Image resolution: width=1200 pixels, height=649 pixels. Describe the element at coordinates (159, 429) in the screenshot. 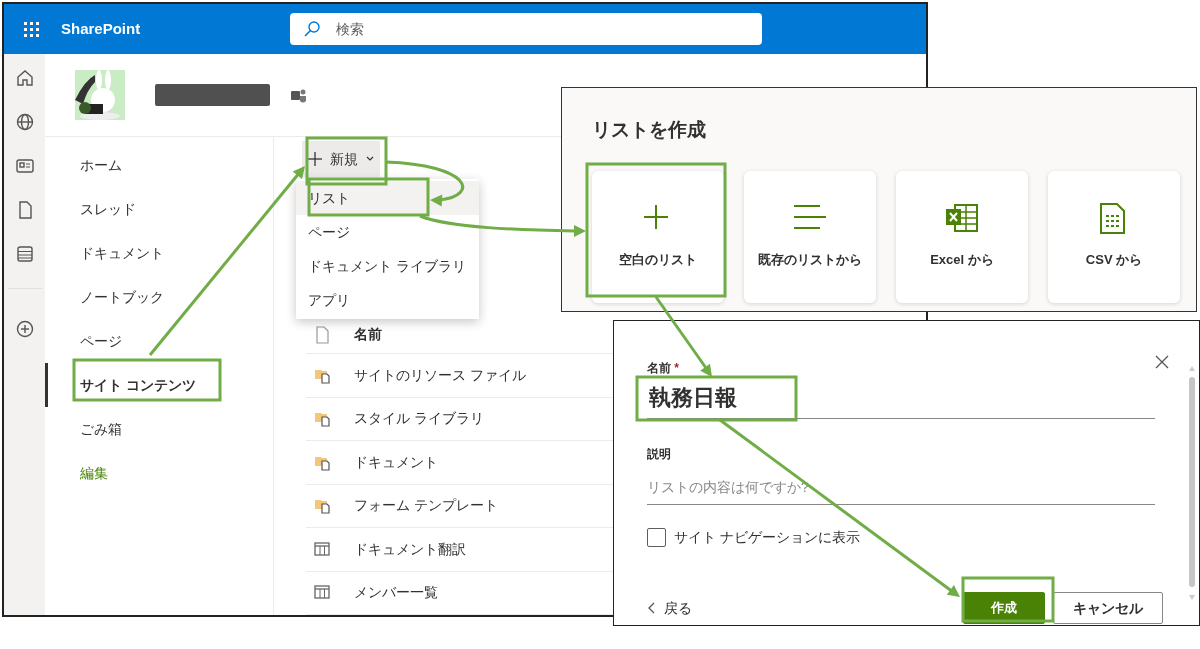

I see `nav-item: ごみ箱` at that location.